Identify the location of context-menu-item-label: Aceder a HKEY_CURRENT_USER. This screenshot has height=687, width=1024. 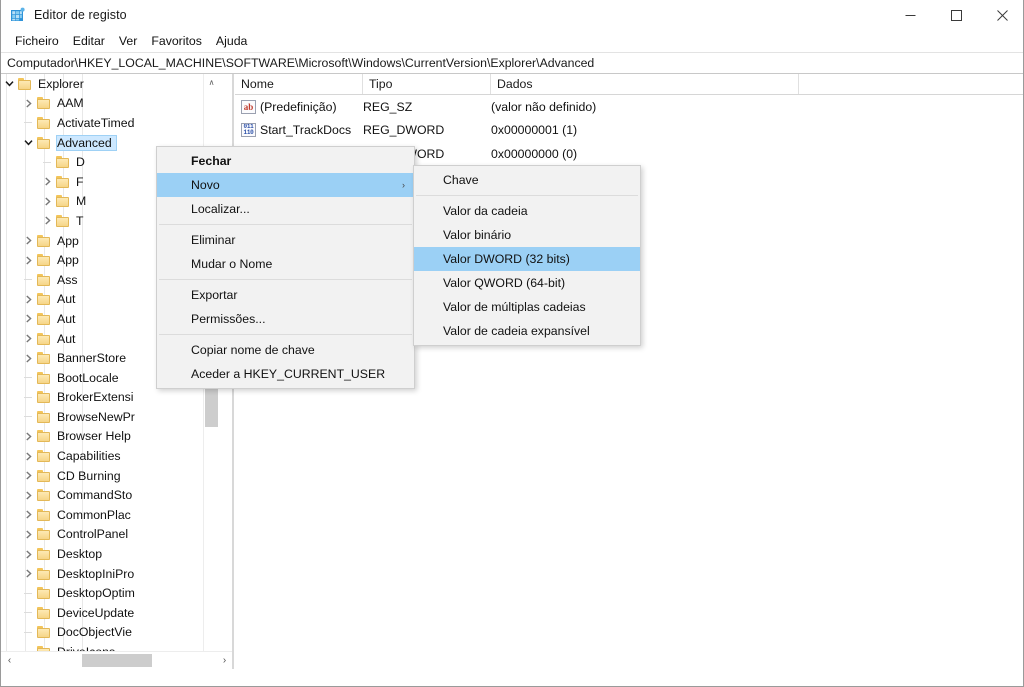
(288, 374).